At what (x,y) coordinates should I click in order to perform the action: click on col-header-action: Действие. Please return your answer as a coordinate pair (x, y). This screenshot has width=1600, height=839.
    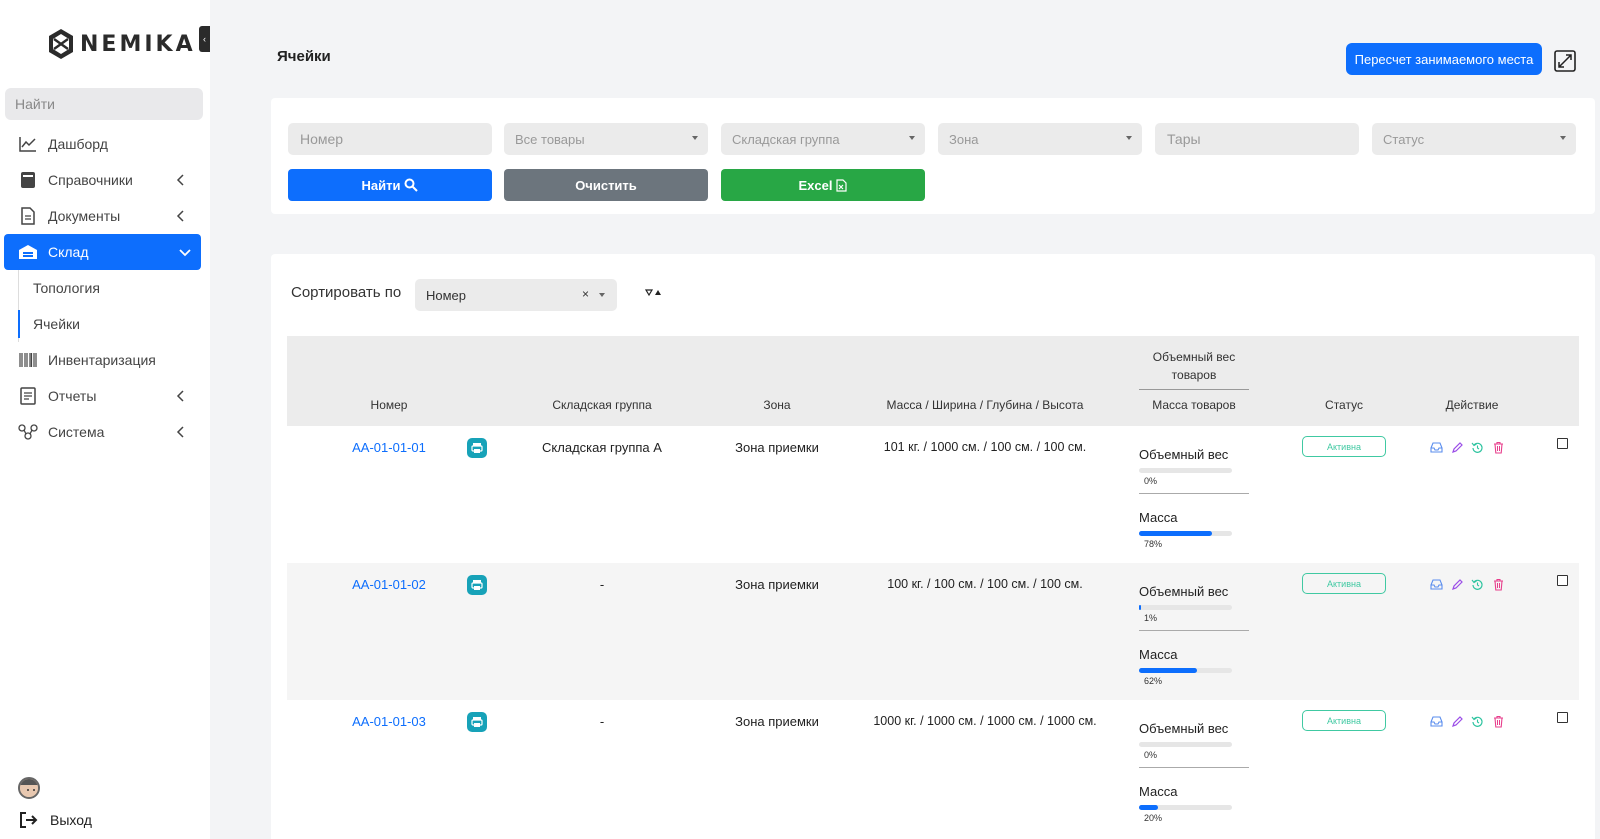
    Looking at the image, I should click on (1472, 405).